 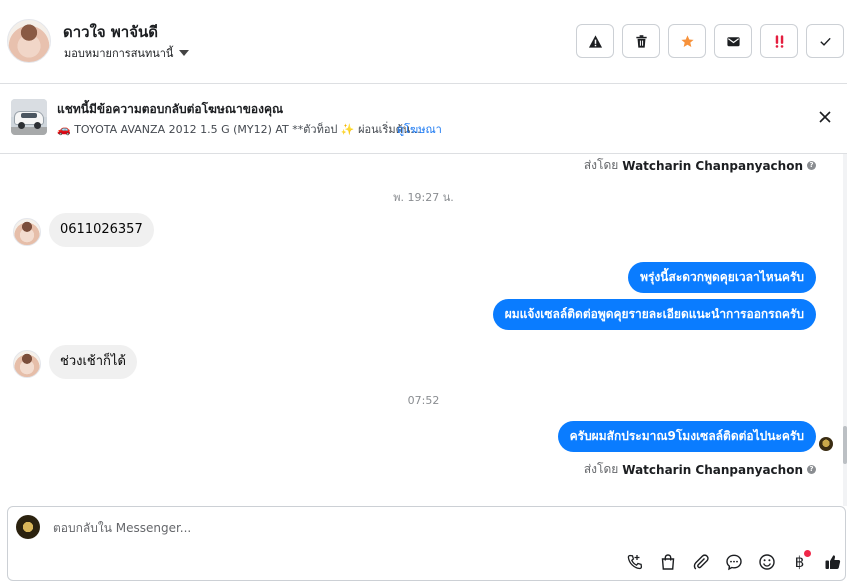 I want to click on call-button, so click(x=634, y=561).